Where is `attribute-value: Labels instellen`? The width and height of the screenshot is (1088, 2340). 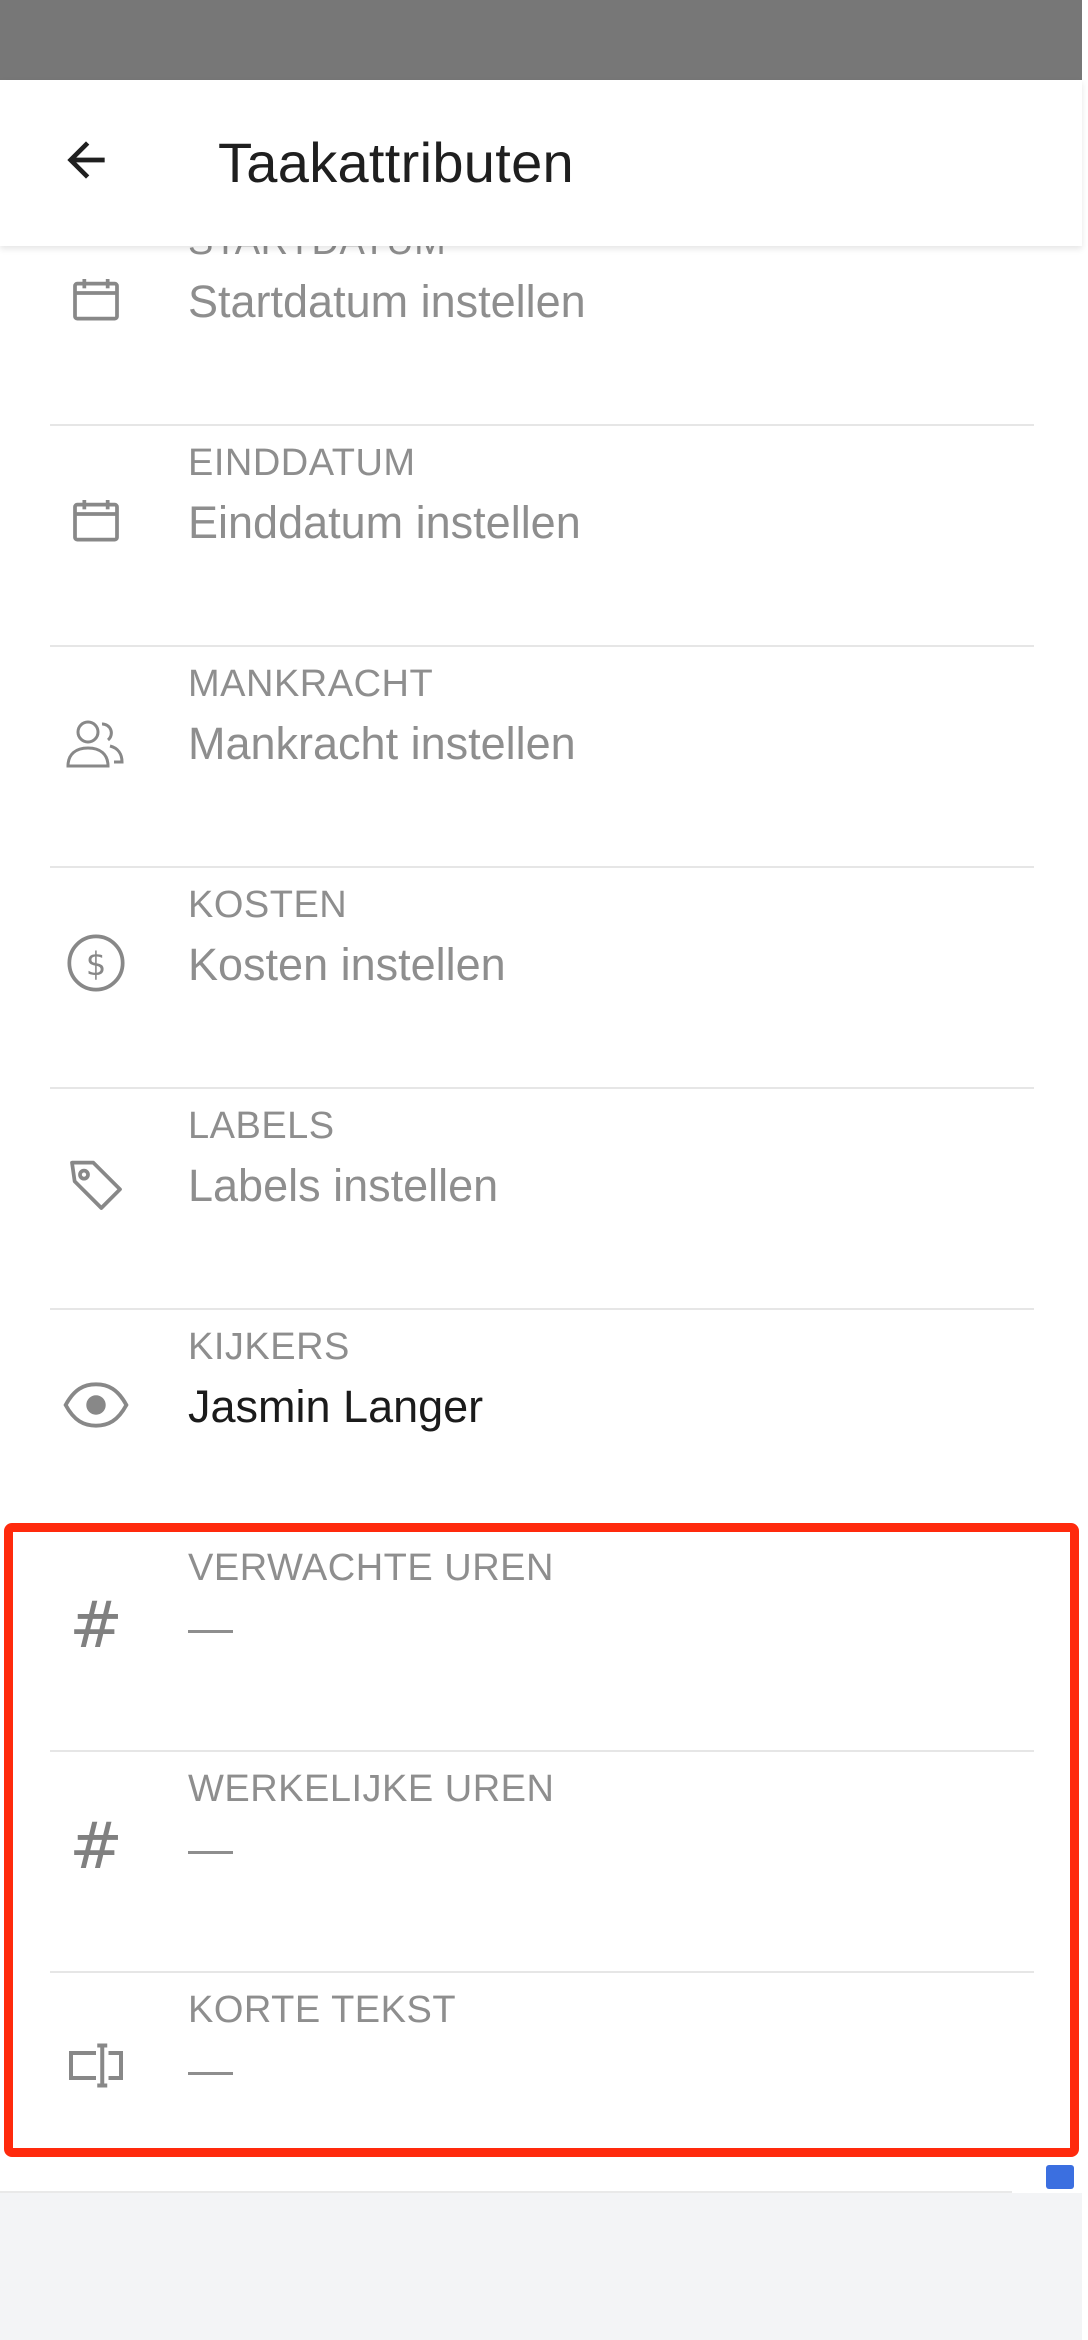
attribute-value: Labels instellen is located at coordinates (343, 1185).